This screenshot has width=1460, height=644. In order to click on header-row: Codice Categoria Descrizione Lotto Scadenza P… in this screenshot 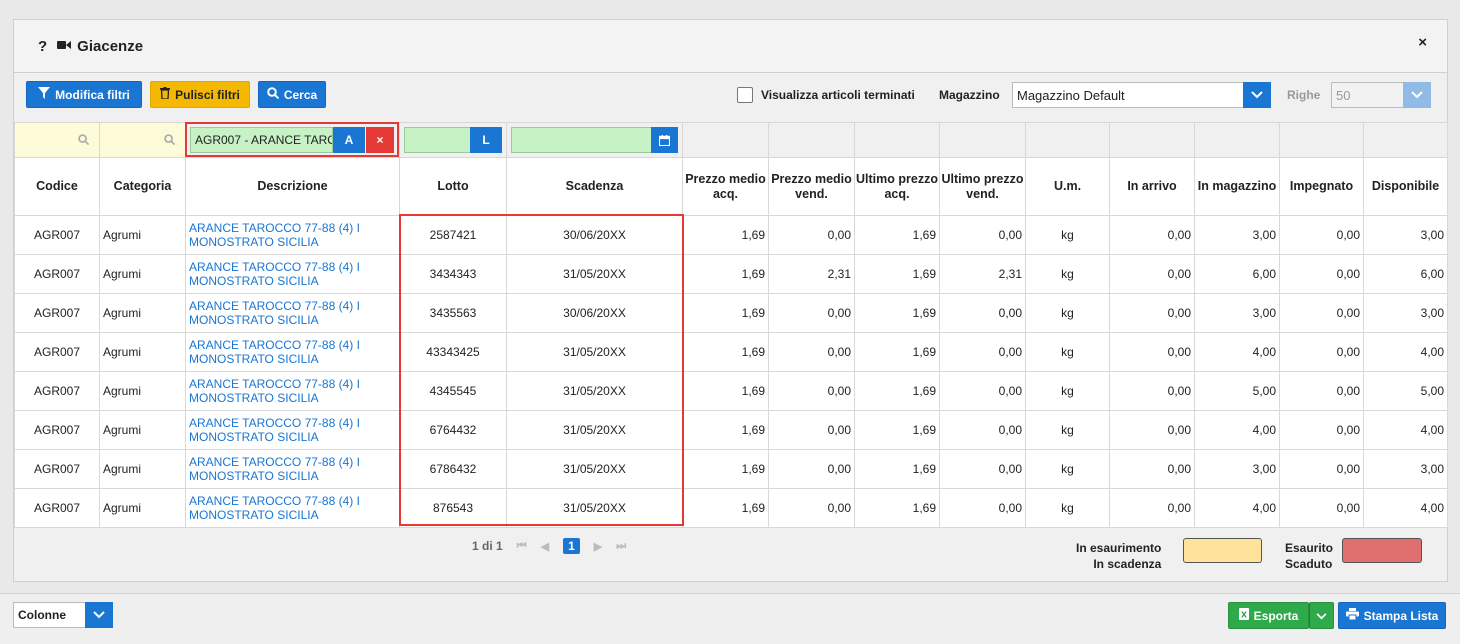, I will do `click(731, 186)`.